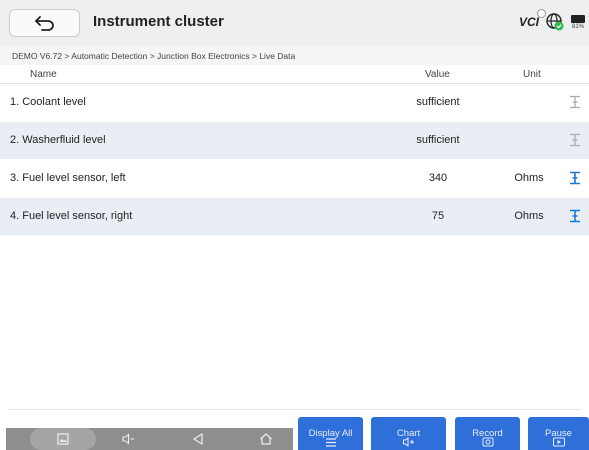  Describe the element at coordinates (330, 442) in the screenshot. I see `menu-icon` at that location.